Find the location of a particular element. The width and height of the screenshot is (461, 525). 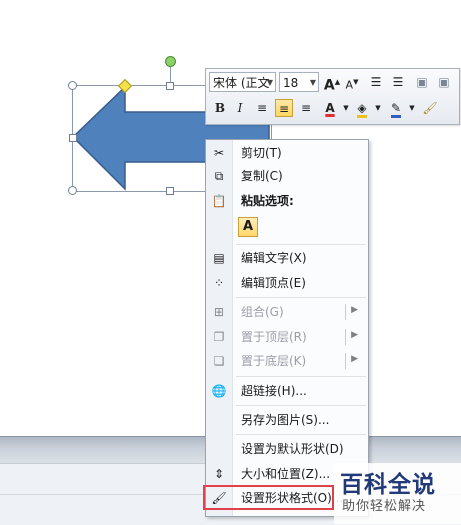

send-backward-icon: ▣ is located at coordinates (444, 82).